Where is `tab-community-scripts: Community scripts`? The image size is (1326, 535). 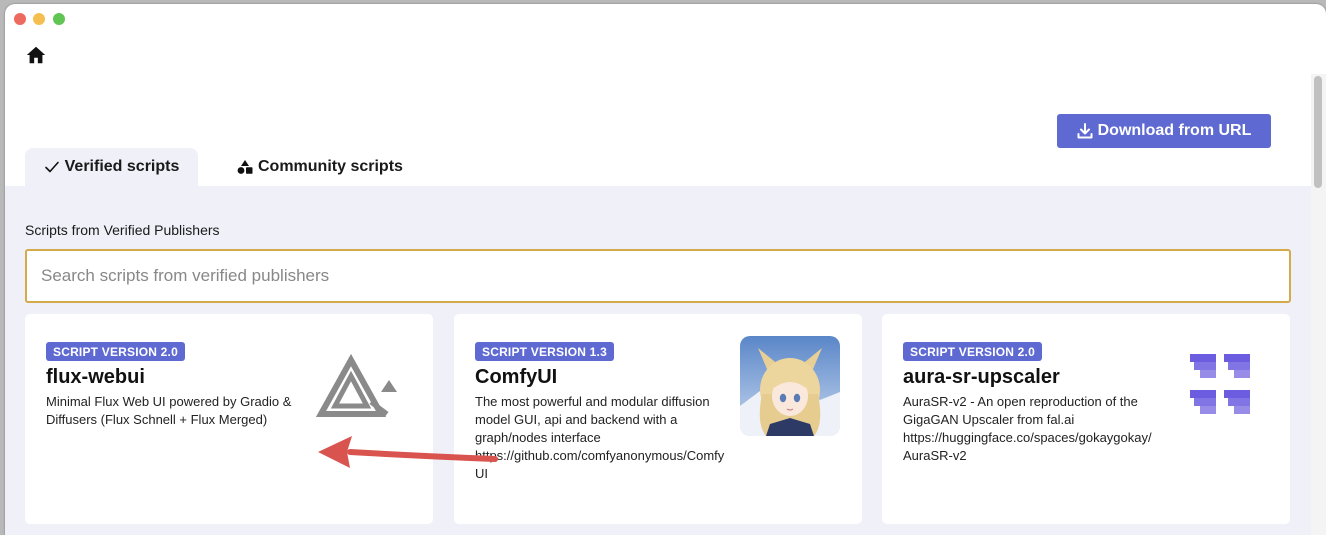
tab-community-scripts: Community scripts is located at coordinates (320, 167).